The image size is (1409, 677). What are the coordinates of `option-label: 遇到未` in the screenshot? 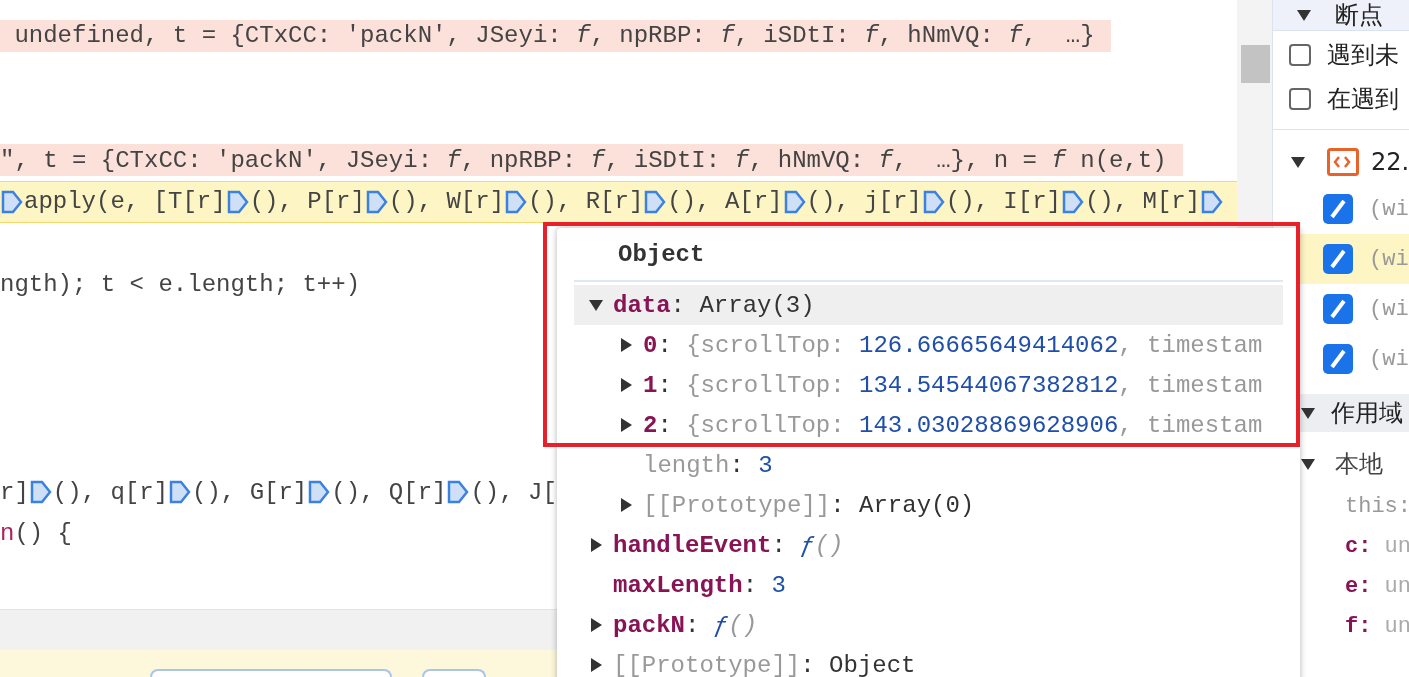 It's located at (1363, 55).